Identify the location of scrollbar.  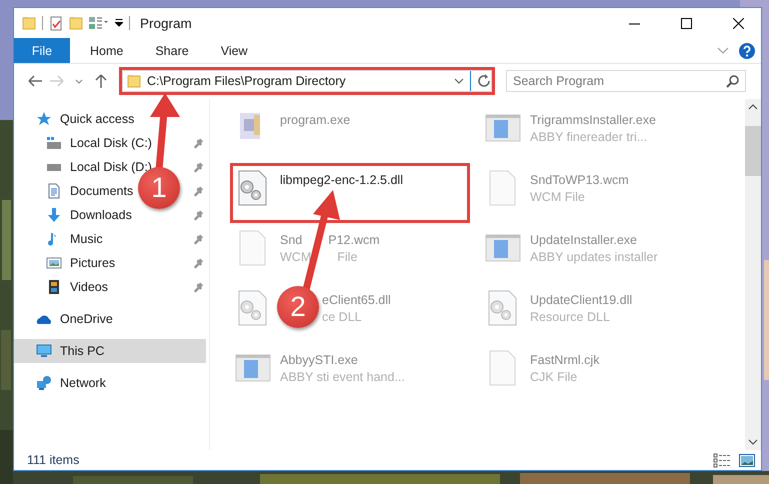
(753, 274).